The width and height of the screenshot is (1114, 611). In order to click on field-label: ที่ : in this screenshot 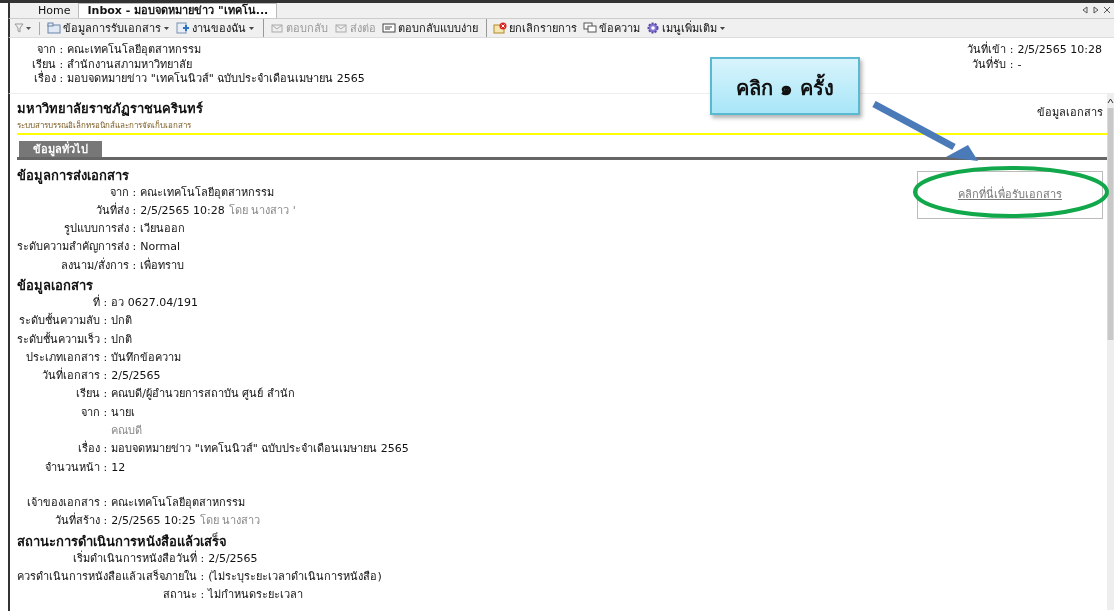, I will do `click(100, 302)`.